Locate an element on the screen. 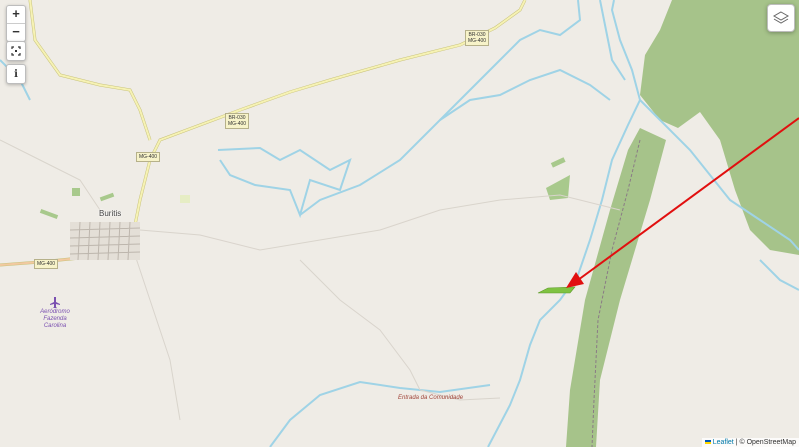 The image size is (799, 447). leaflet-link: Leaflet is located at coordinates (723, 442).